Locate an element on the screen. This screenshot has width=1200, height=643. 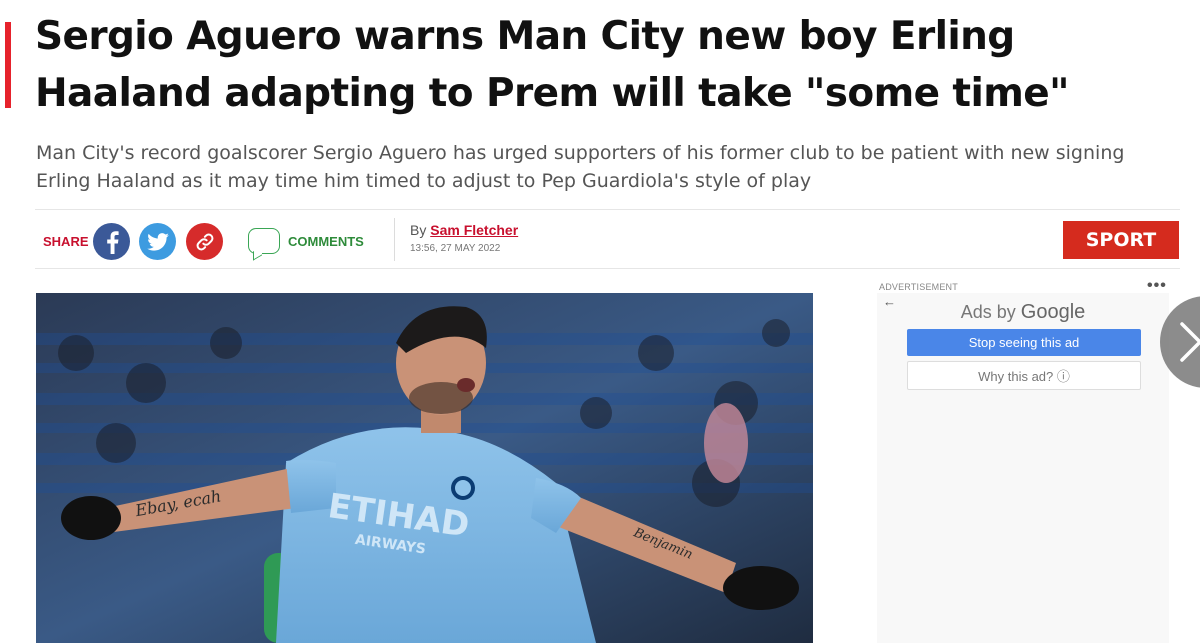
byline-prefix: By is located at coordinates (418, 230).